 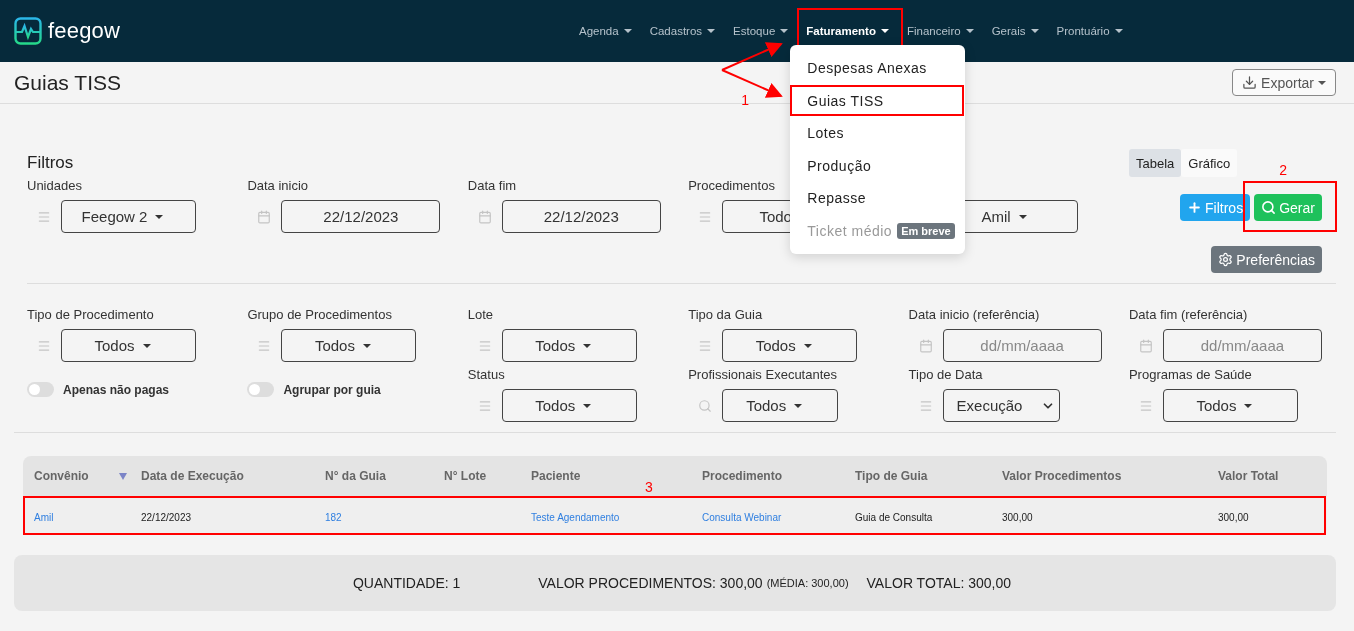 What do you see at coordinates (116, 389) in the screenshot?
I see `toggle-label: Apenas não pagas` at bounding box center [116, 389].